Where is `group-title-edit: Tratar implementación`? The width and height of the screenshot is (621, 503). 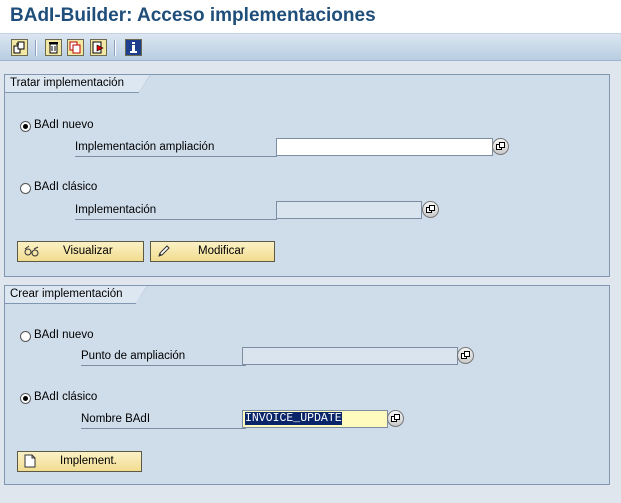
group-title-edit: Tratar implementación is located at coordinates (78, 83).